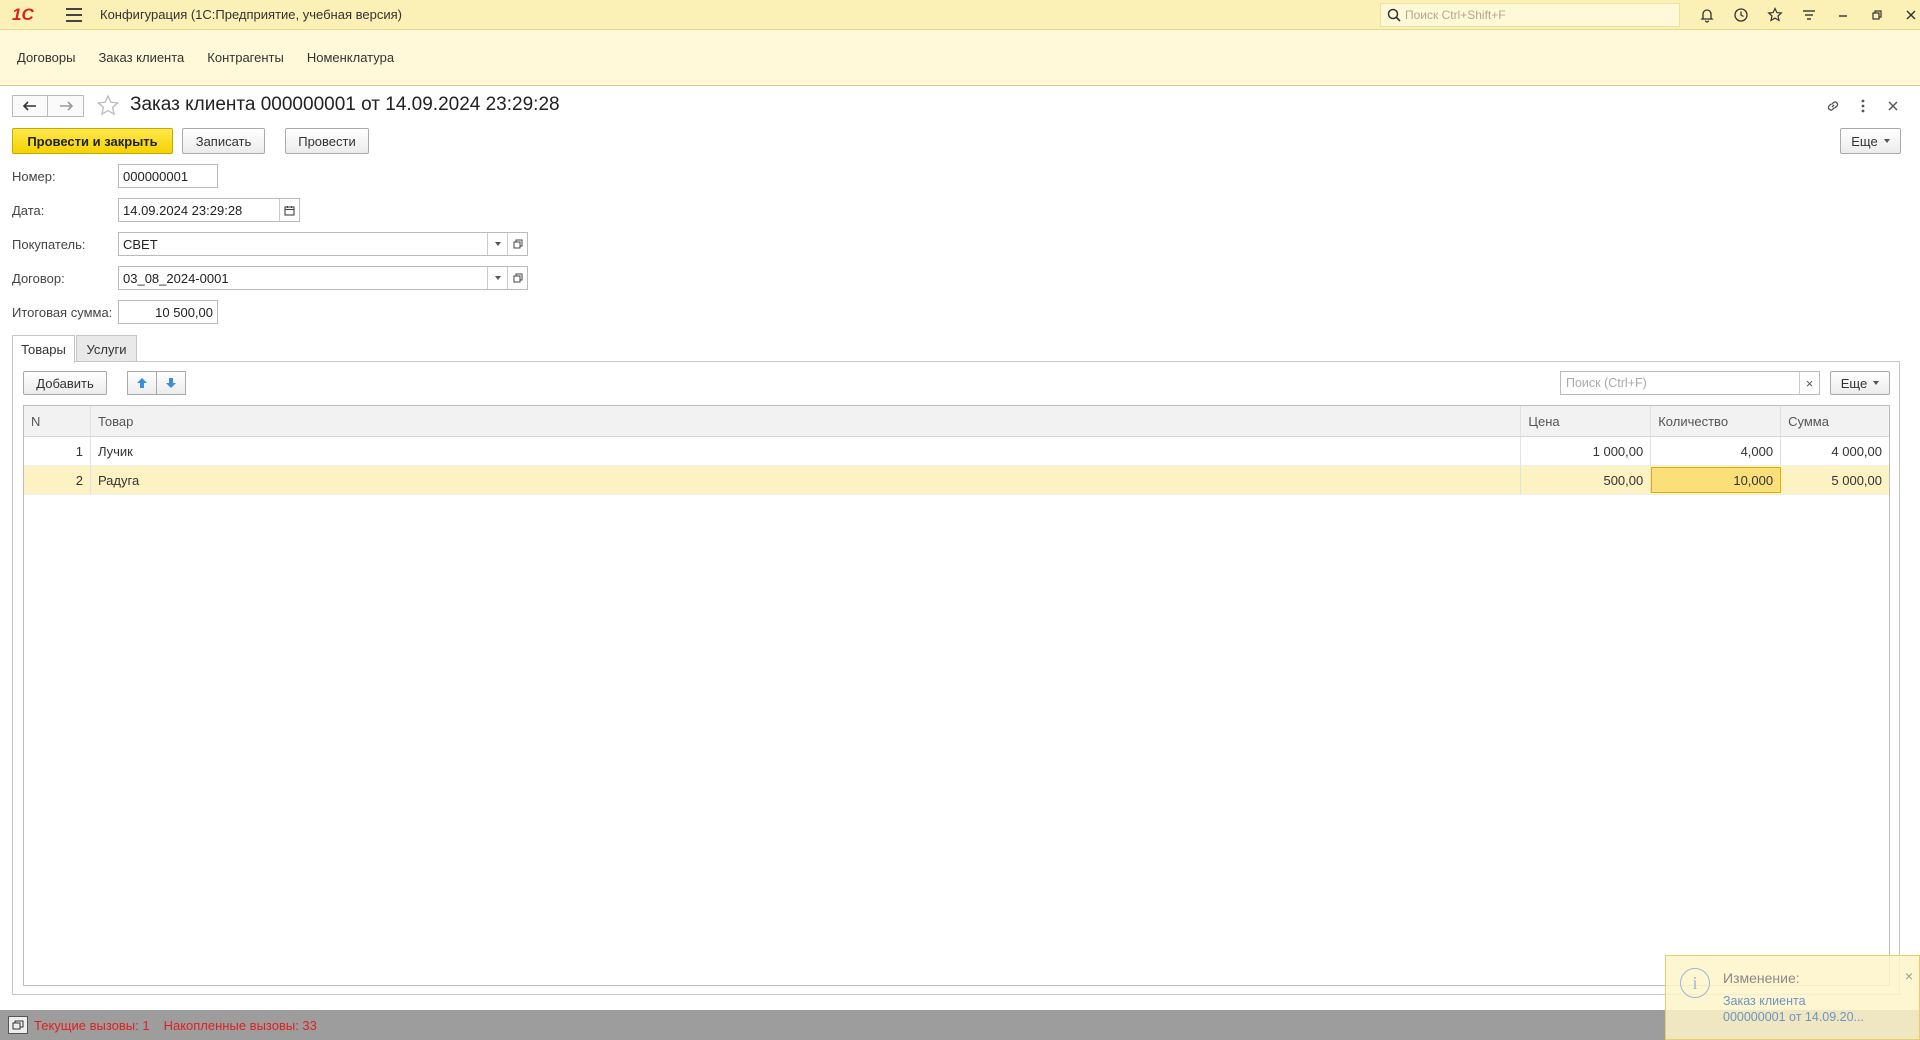 The height and width of the screenshot is (1040, 1920). Describe the element at coordinates (1854, 383) in the screenshot. I see `table-more-label: Еще` at that location.